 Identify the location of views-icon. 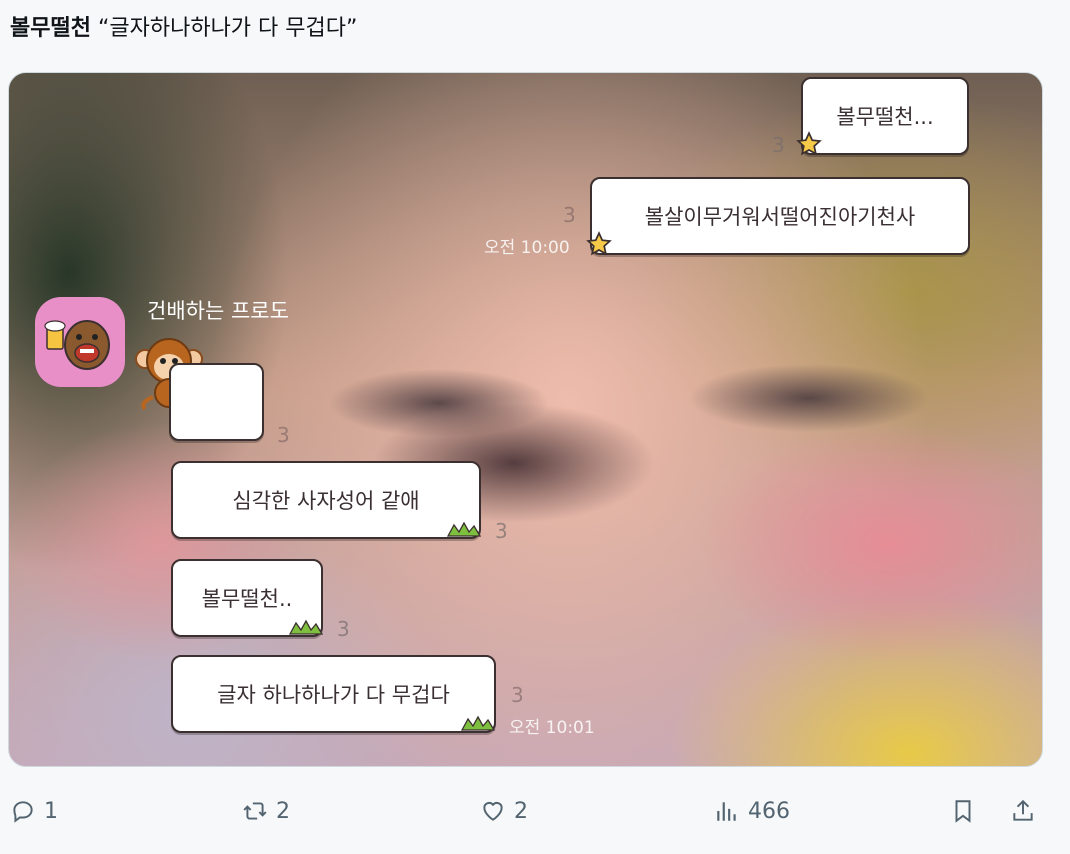
(726, 811).